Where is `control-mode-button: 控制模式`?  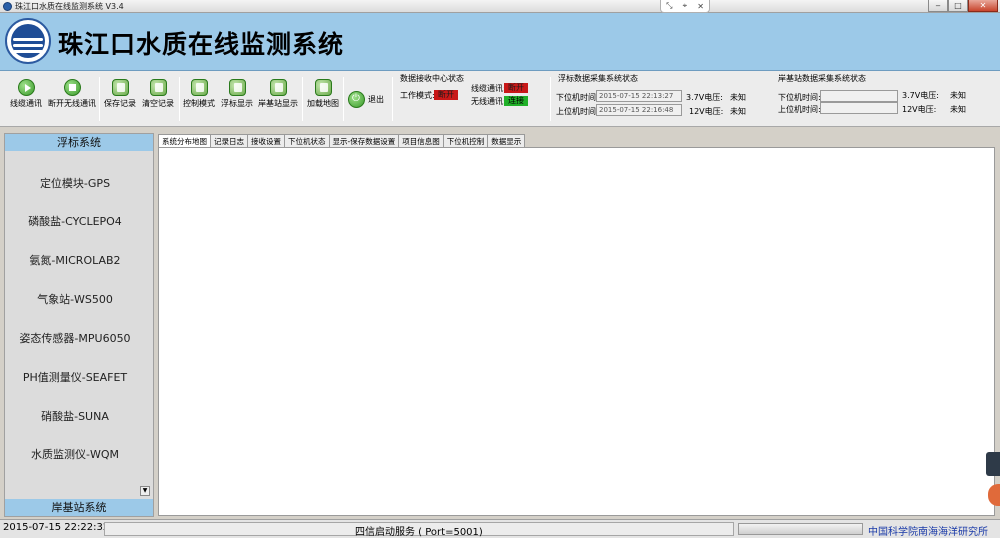 control-mode-button: 控制模式 is located at coordinates (199, 94).